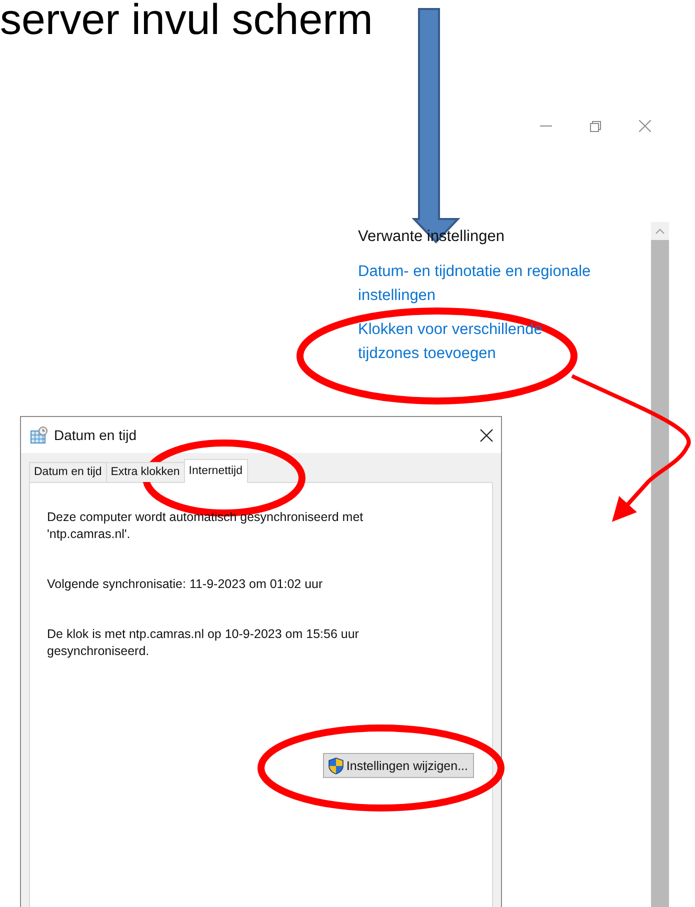 The image size is (695, 907). What do you see at coordinates (474, 342) in the screenshot?
I see `settings-link: Klokken voor verschillende tijdzones toevoegen` at bounding box center [474, 342].